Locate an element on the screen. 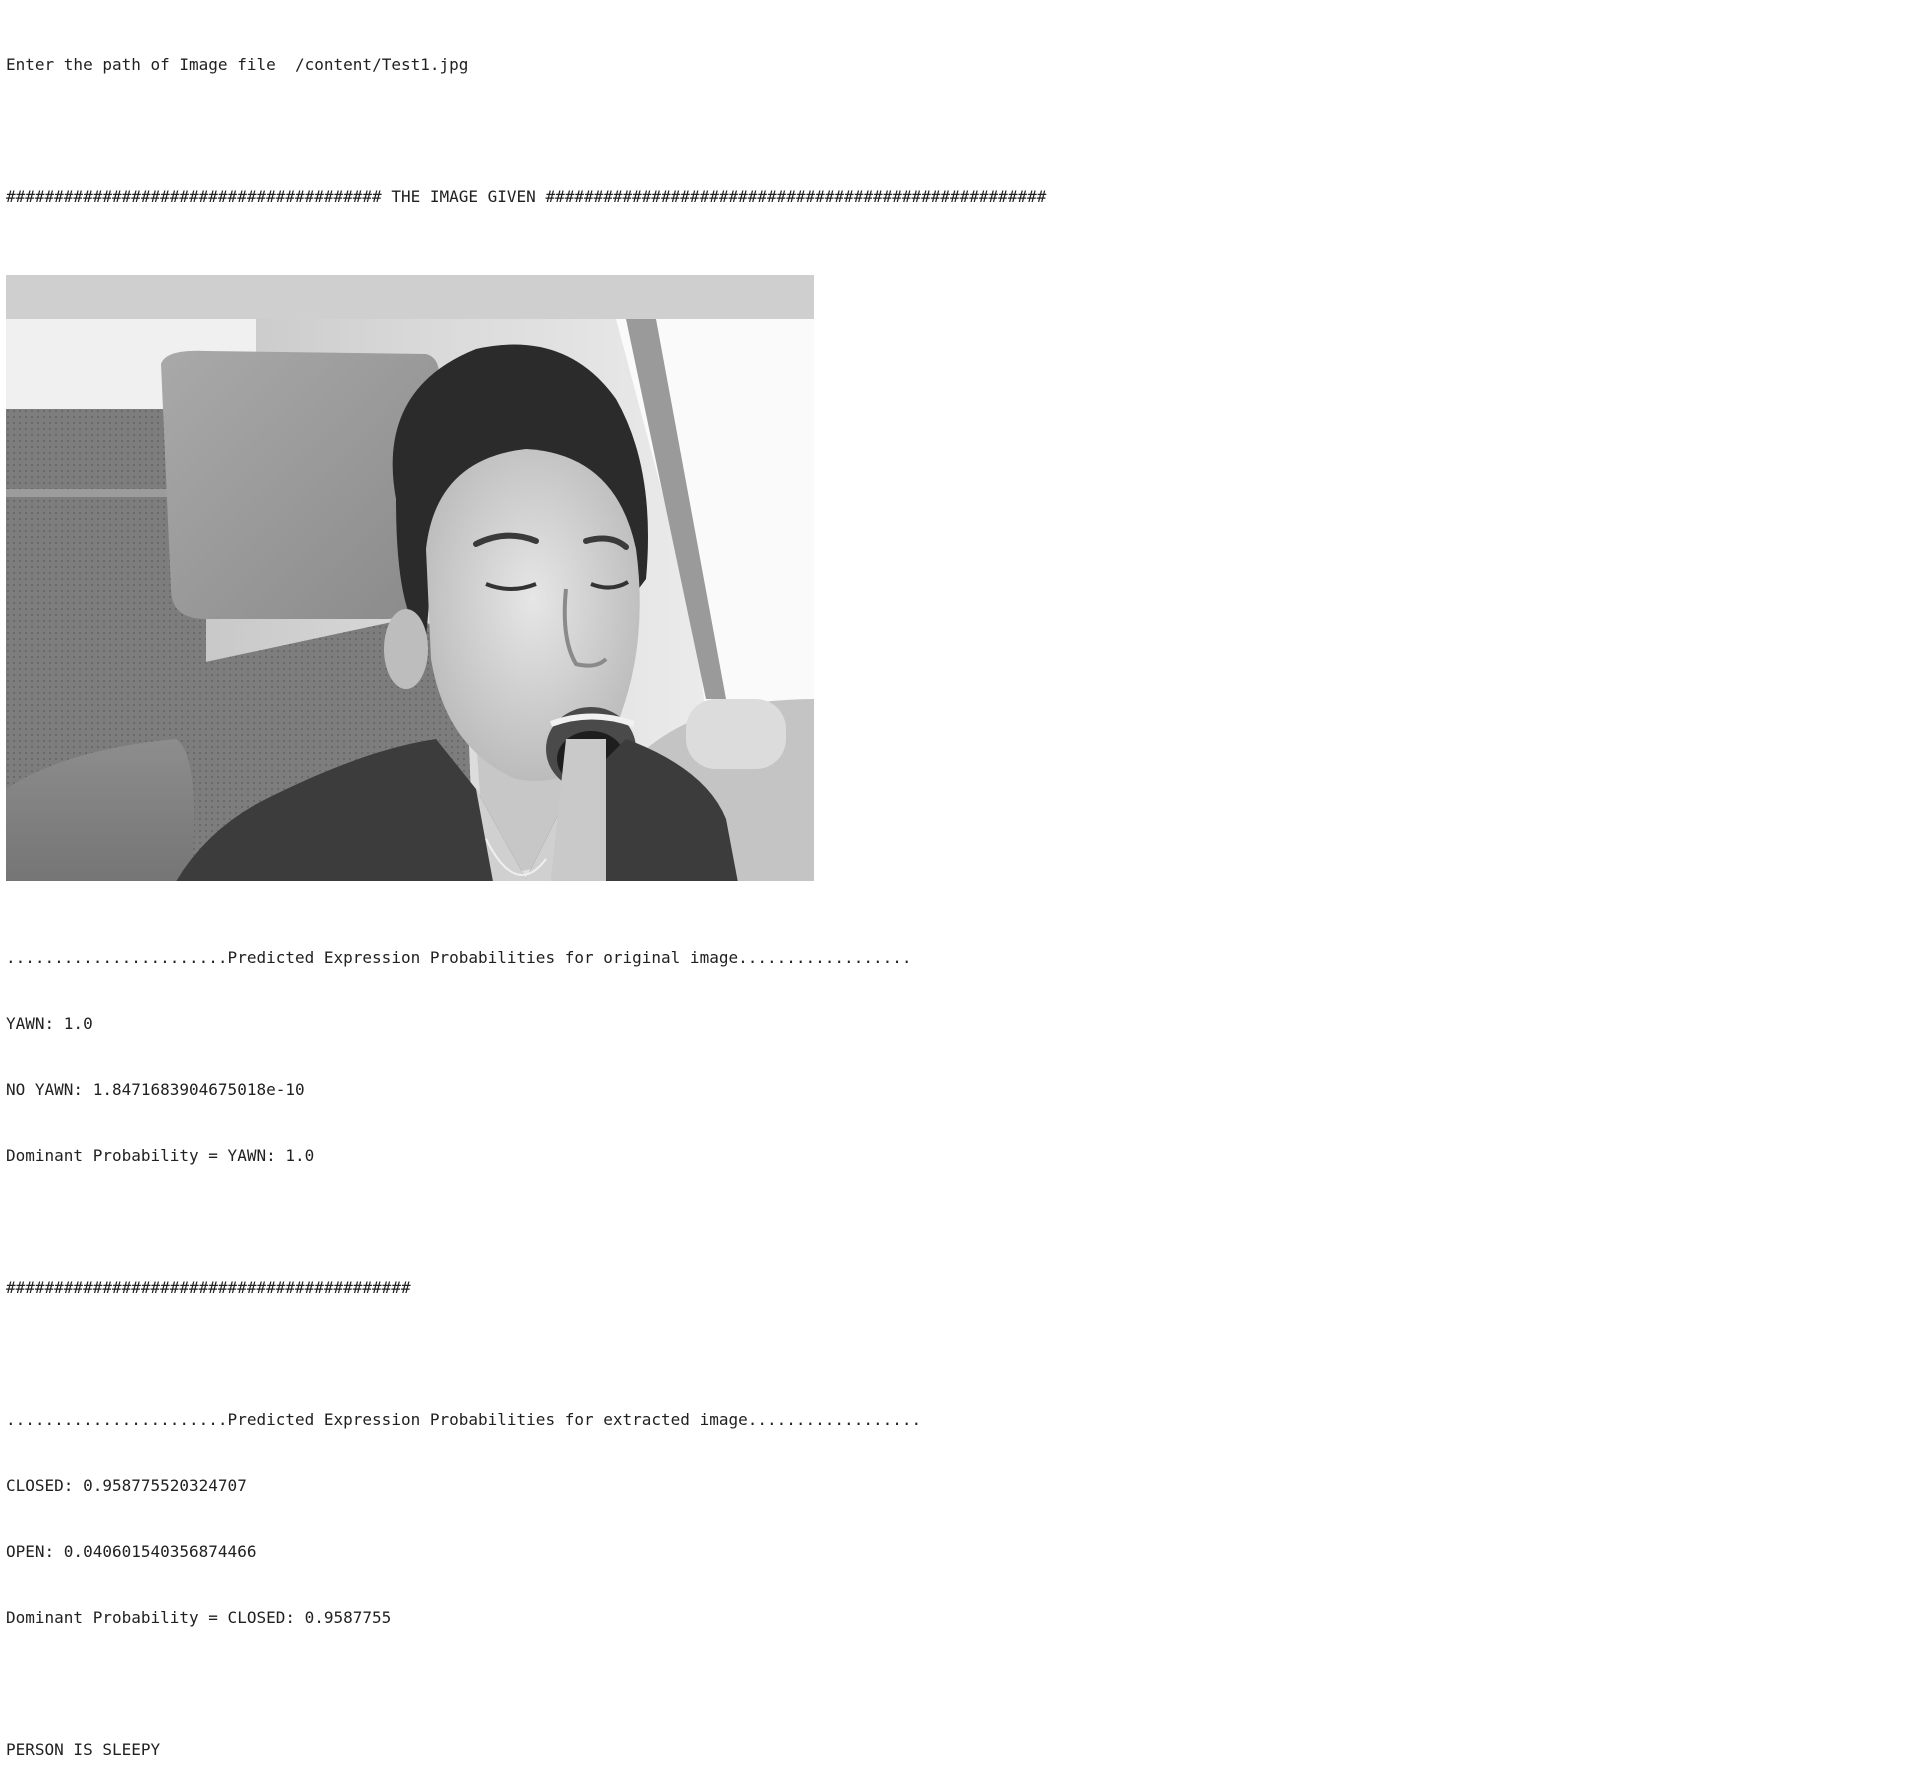  verdict-line: PERSON IS SLEEPY is located at coordinates (83, 1749).